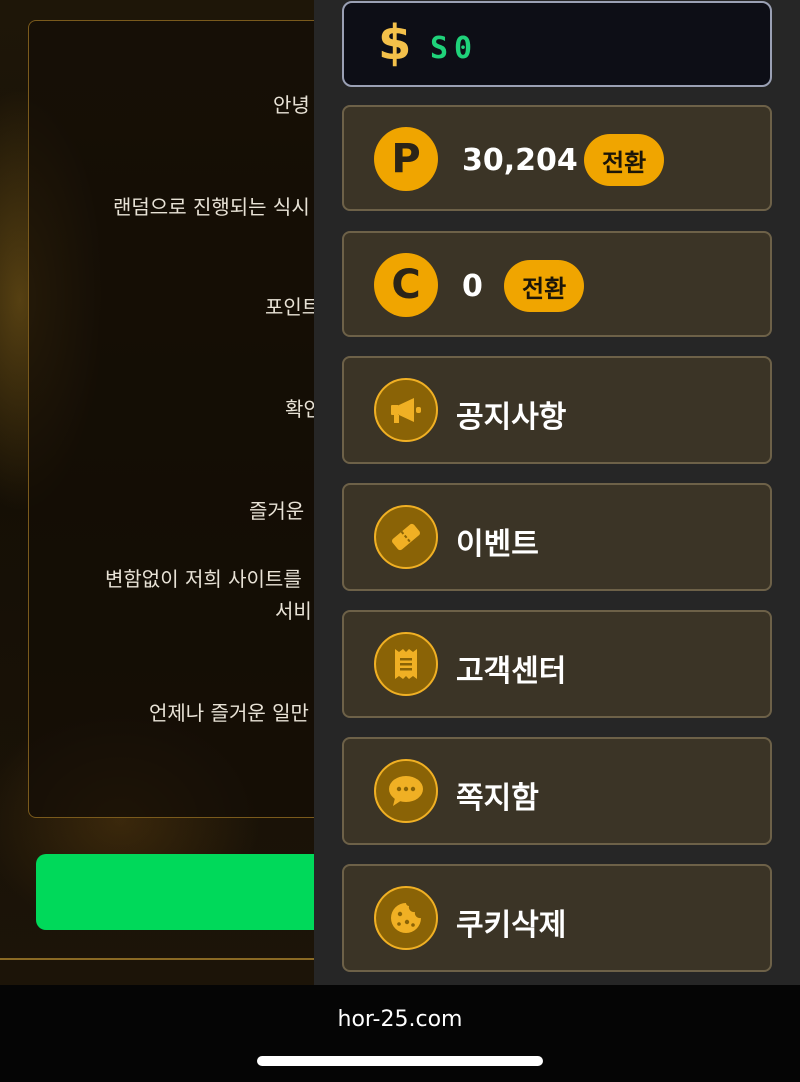  Describe the element at coordinates (497, 798) in the screenshot. I see `menu-label: 쪽지함` at that location.